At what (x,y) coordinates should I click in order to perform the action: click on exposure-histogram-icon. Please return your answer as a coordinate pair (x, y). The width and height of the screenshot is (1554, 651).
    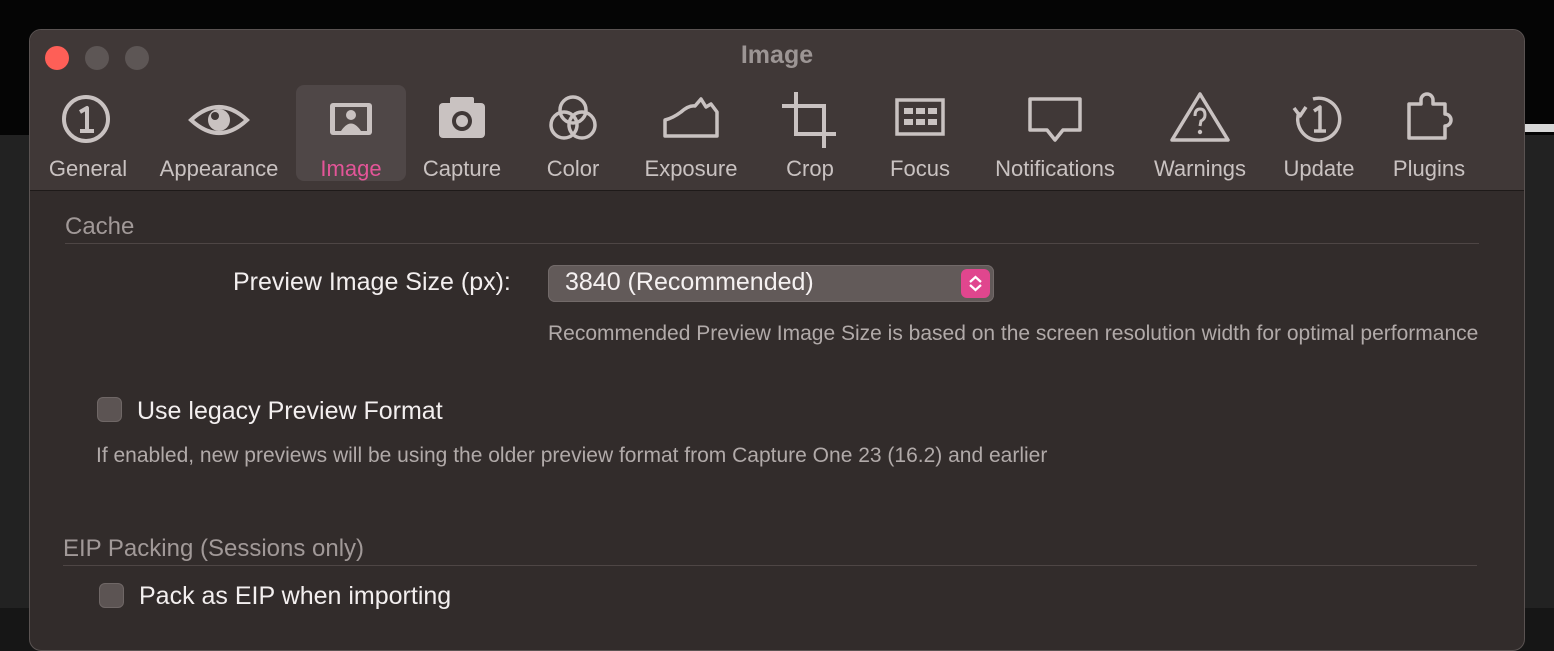
    Looking at the image, I should click on (691, 117).